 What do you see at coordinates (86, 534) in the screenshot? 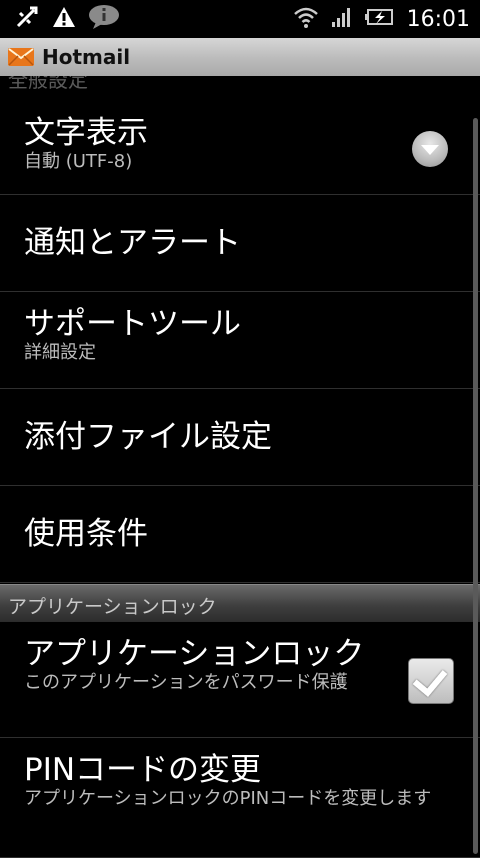
I see `setting-title: 使用条件` at bounding box center [86, 534].